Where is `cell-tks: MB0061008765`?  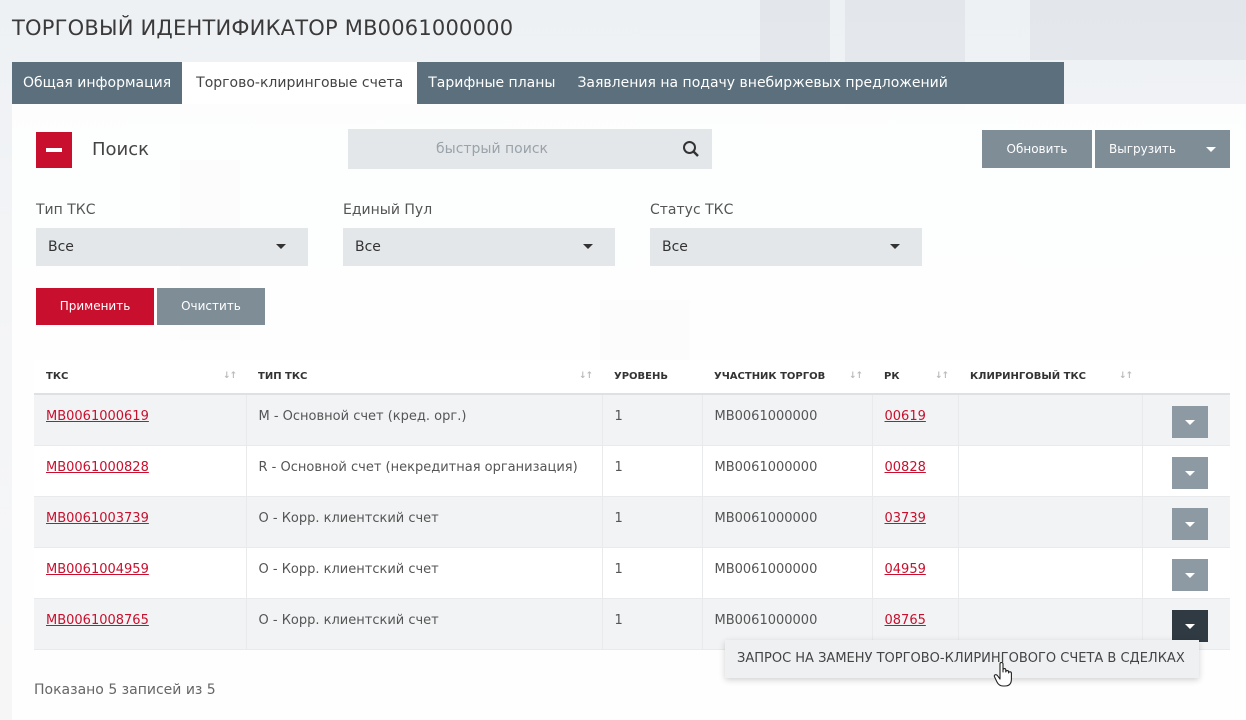
cell-tks: MB0061008765 is located at coordinates (140, 624).